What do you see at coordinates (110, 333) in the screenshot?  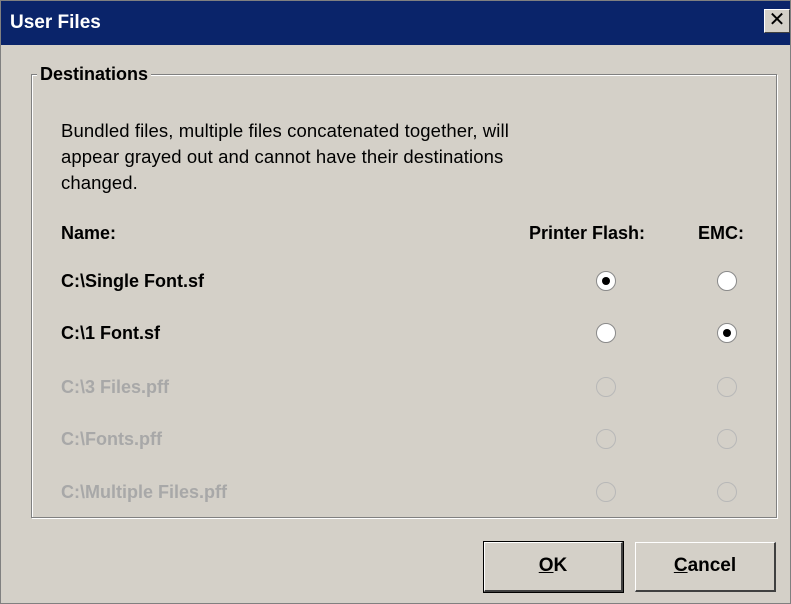 I see `file-name-label: C:\1 Font.sf` at bounding box center [110, 333].